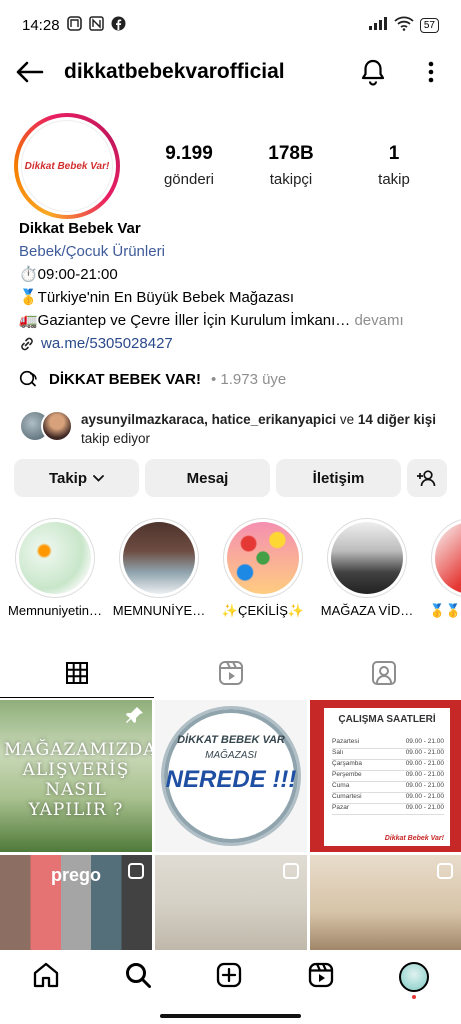 Image resolution: width=461 pixels, height=1024 pixels. I want to click on highlight-label: 🥇🥇M, so click(445, 610).